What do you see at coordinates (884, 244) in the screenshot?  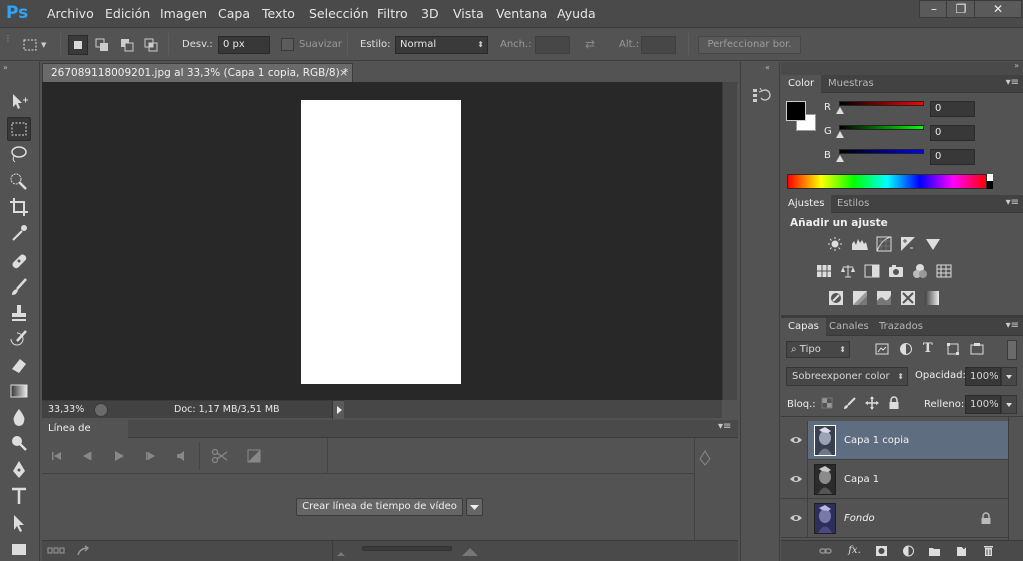 I see `curves-icon` at bounding box center [884, 244].